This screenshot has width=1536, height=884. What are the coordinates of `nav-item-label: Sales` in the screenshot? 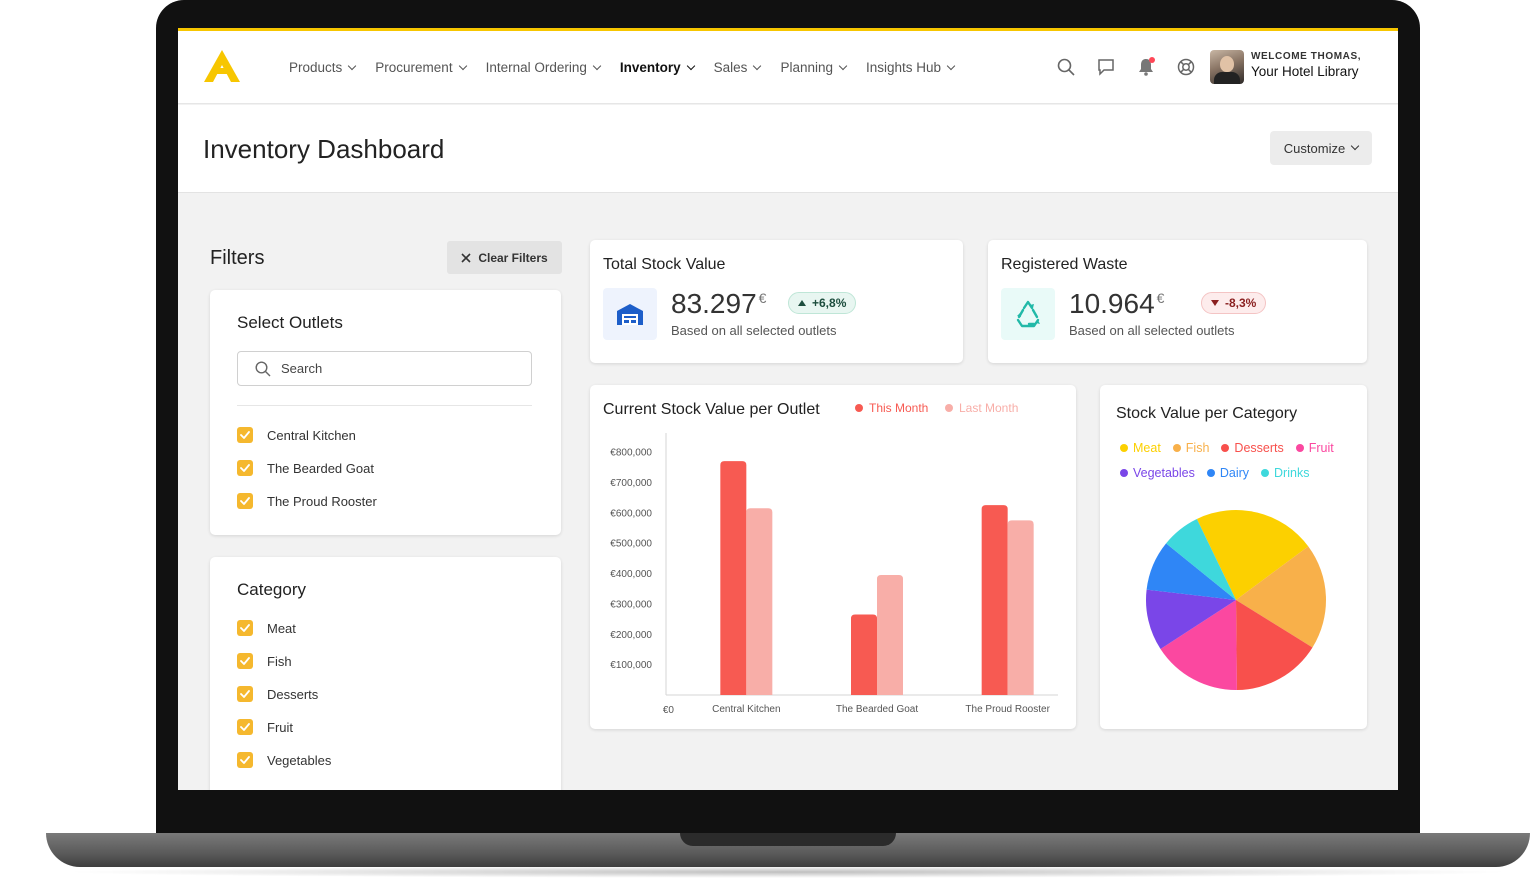 It's located at (730, 67).